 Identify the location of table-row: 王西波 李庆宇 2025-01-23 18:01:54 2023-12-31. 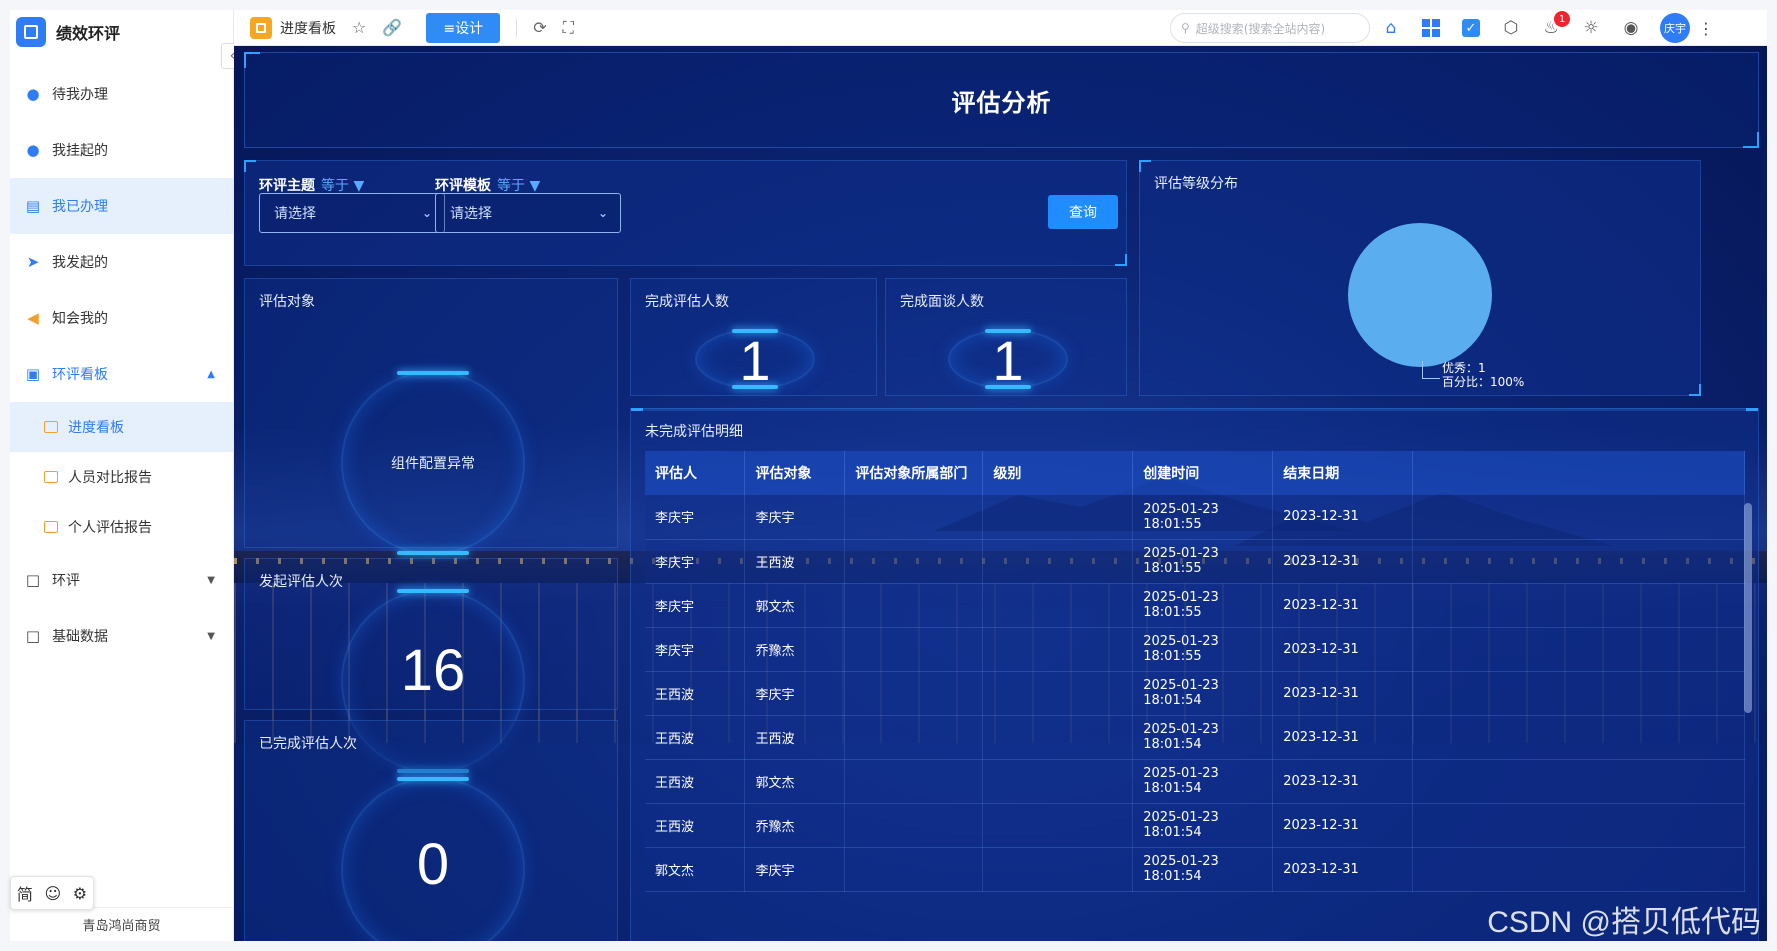
(1195, 693).